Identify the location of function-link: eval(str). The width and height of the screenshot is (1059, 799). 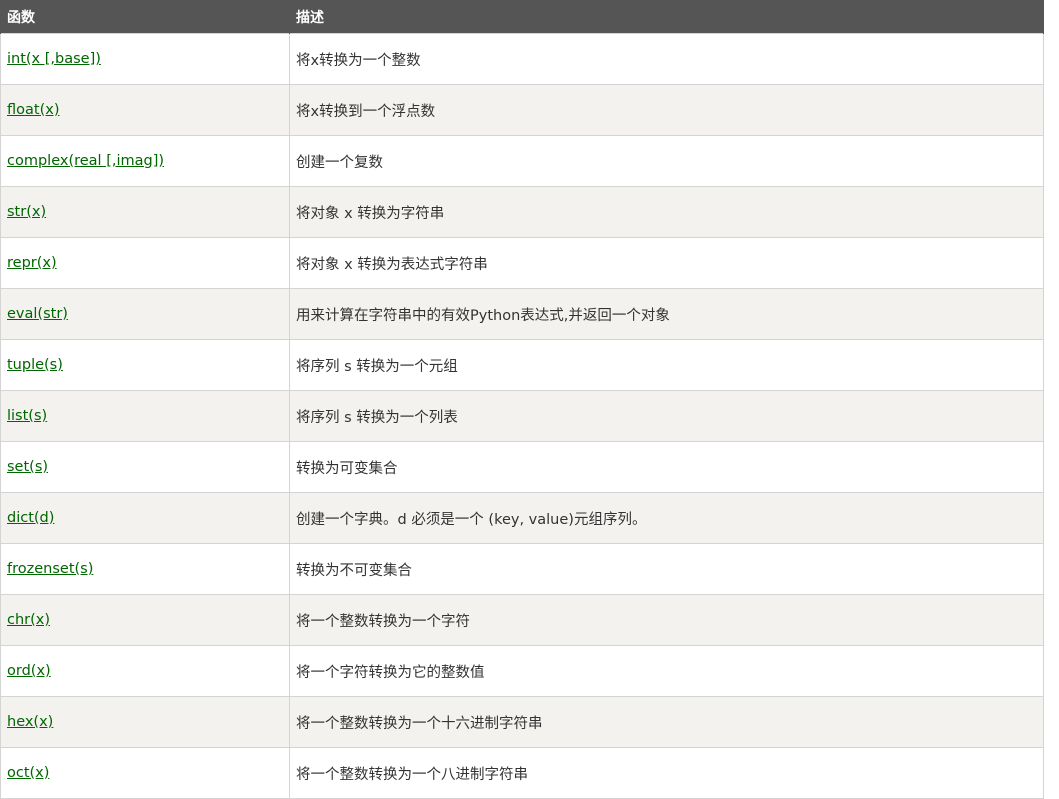
(37, 314).